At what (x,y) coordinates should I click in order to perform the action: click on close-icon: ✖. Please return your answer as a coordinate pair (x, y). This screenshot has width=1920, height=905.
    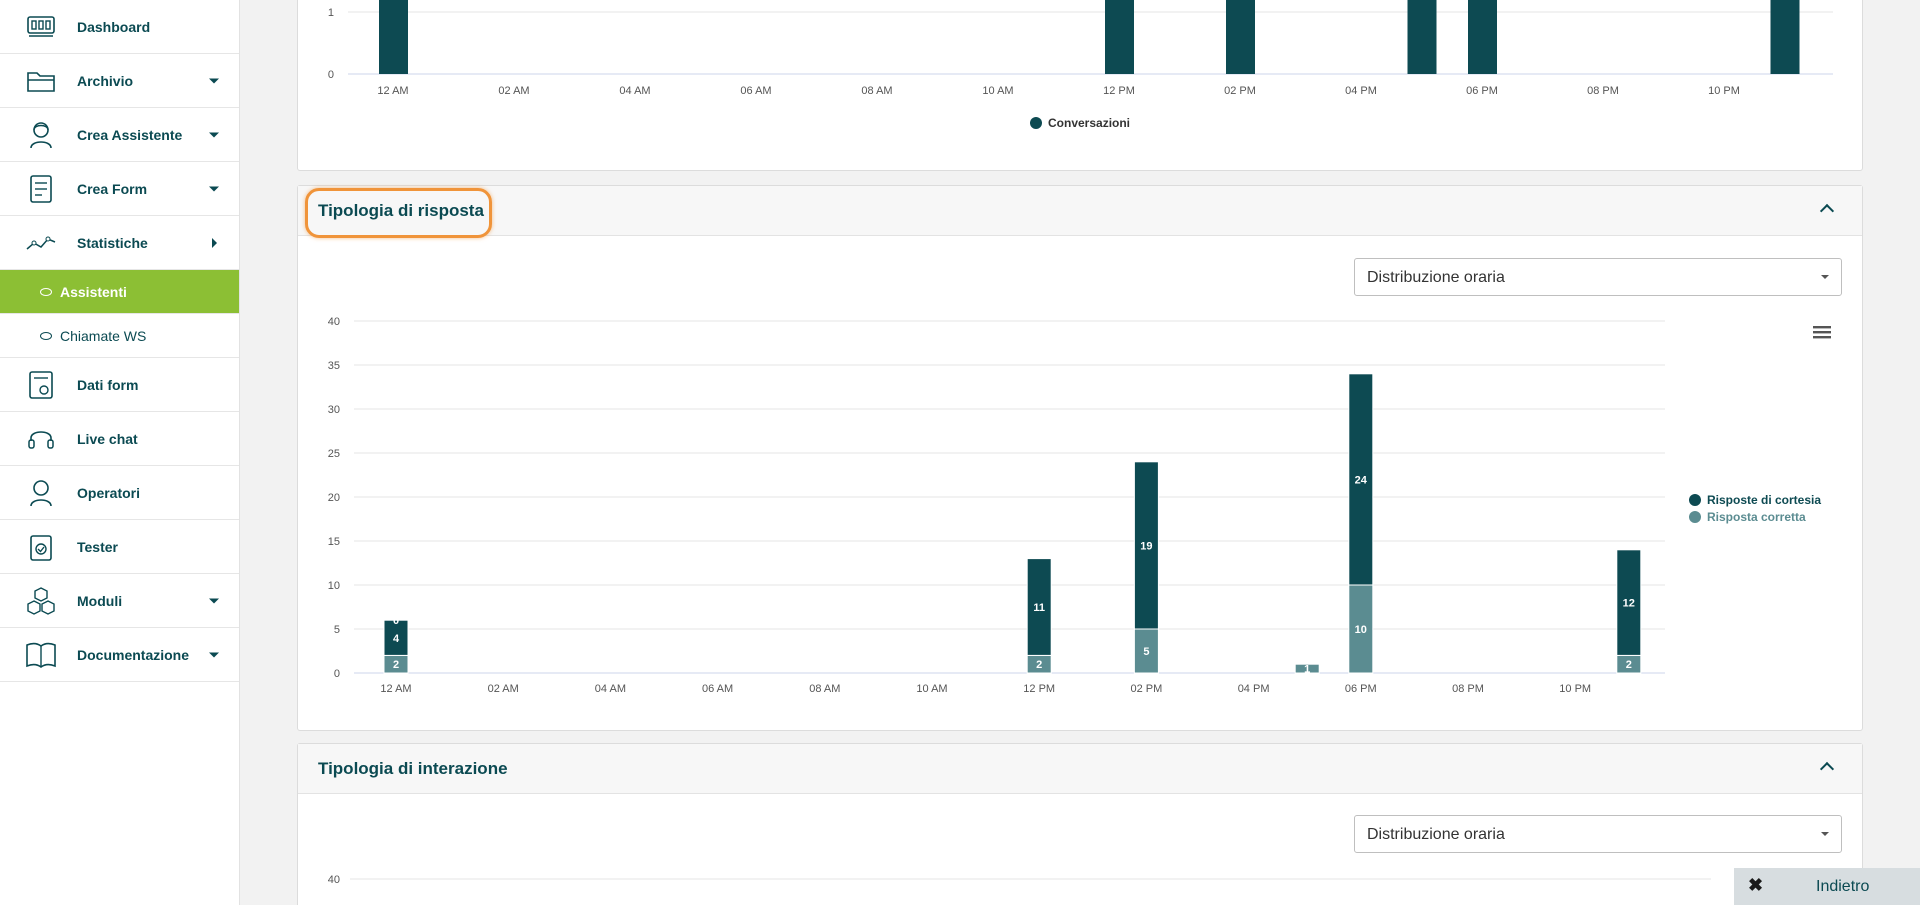
    Looking at the image, I should click on (1755, 885).